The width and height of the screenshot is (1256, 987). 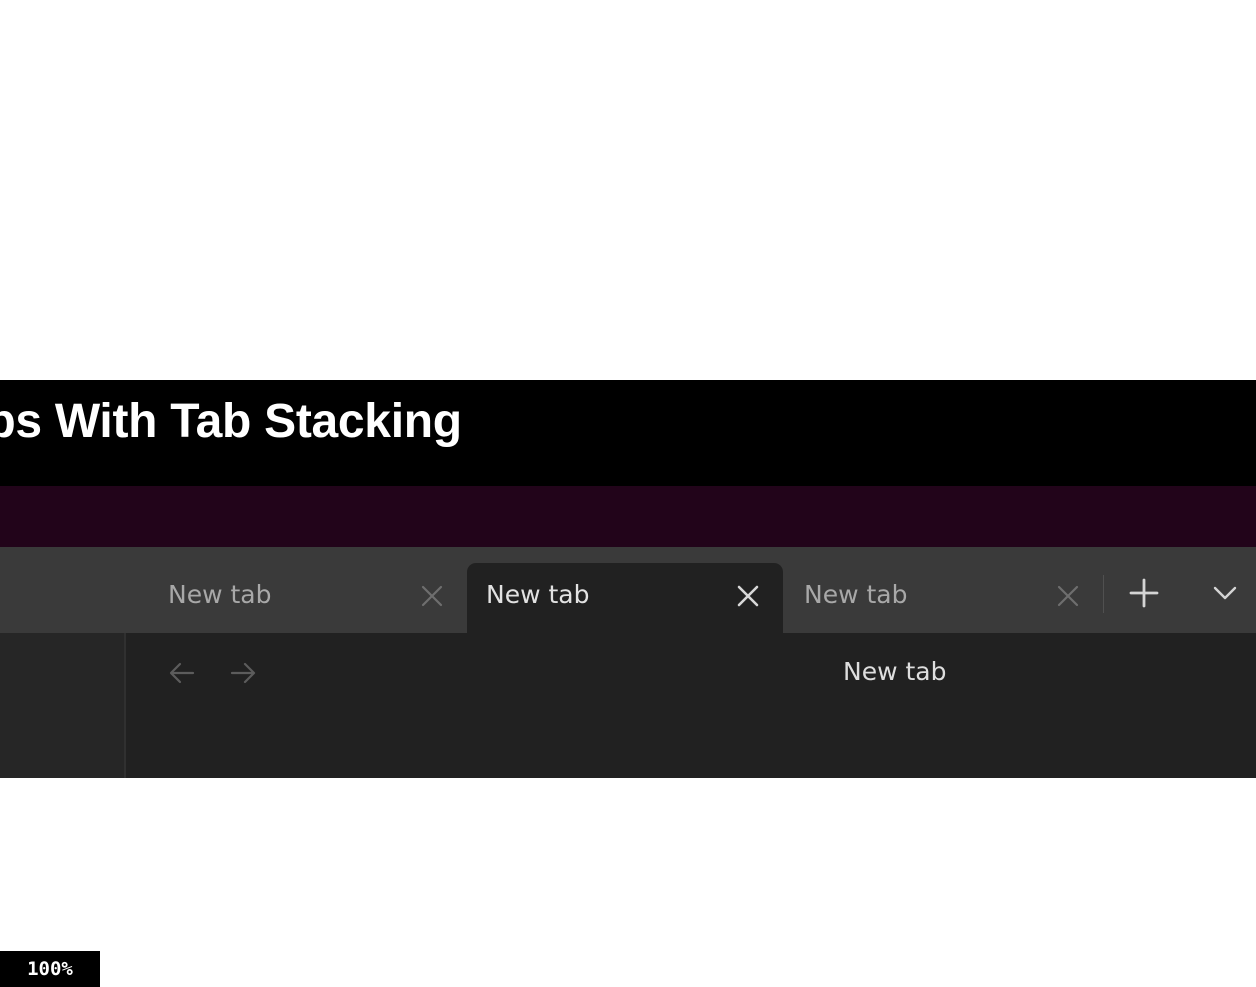 What do you see at coordinates (1103, 594) in the screenshot?
I see `tab-divider` at bounding box center [1103, 594].